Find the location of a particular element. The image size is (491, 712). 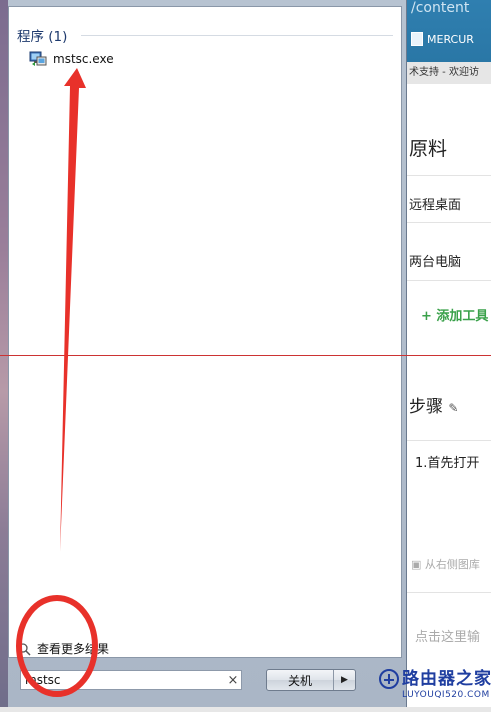

watermark-title: 路由器之家 is located at coordinates (446, 679).